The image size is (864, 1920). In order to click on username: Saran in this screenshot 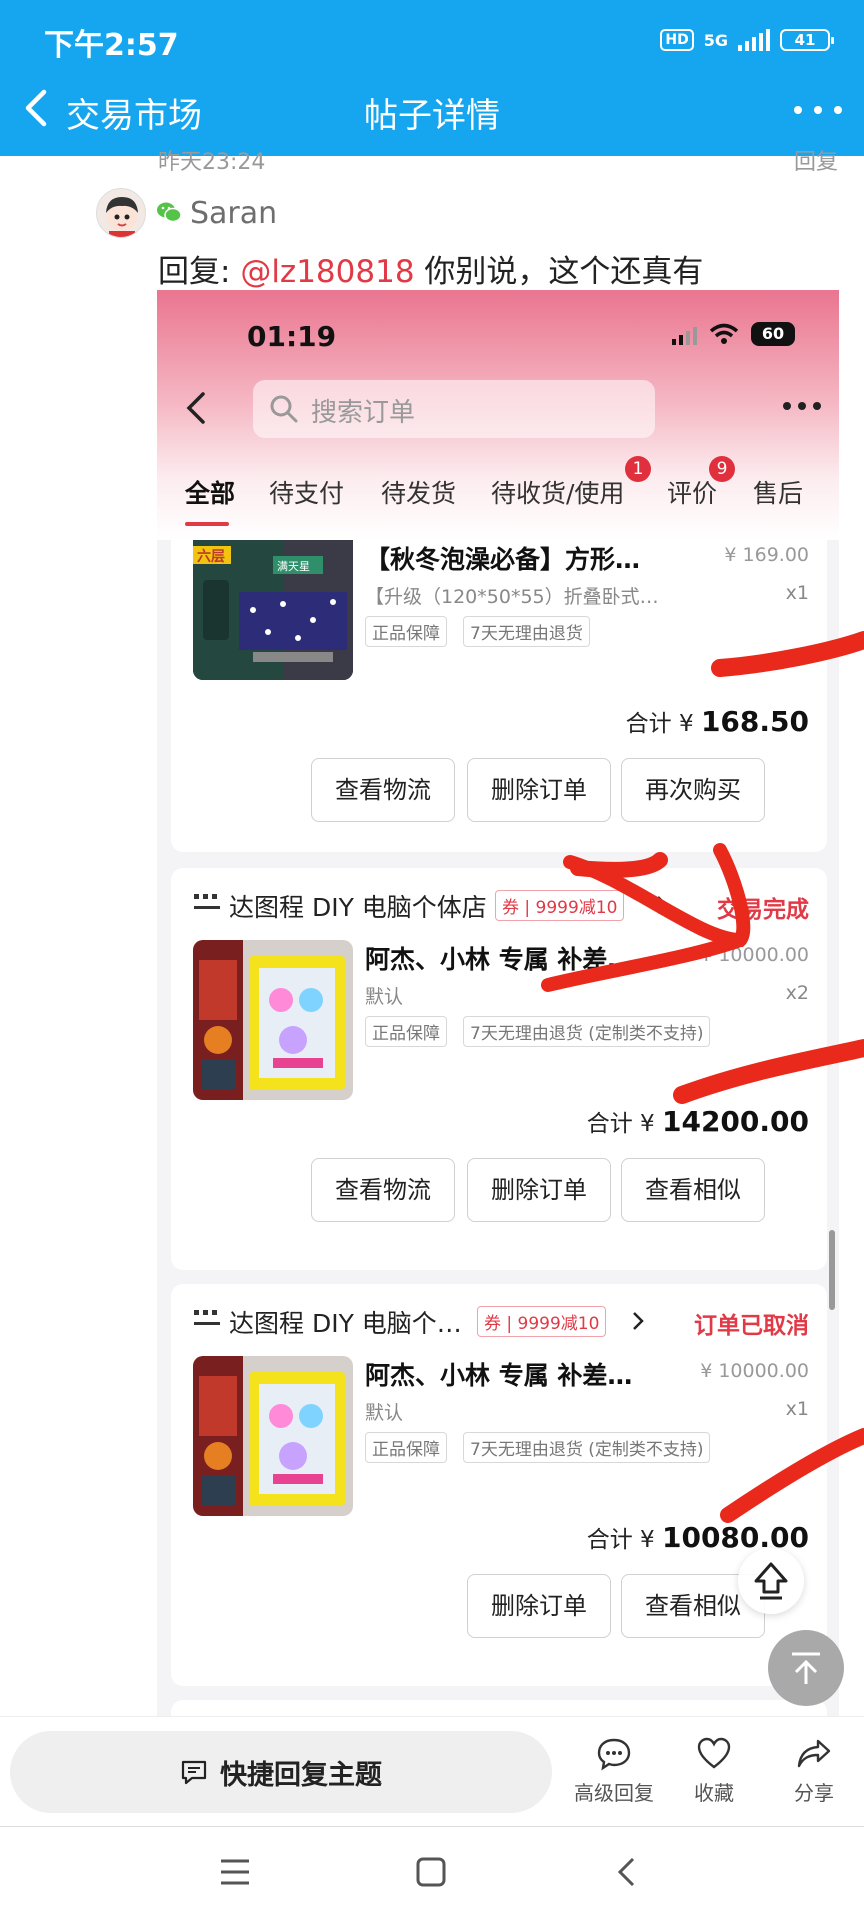, I will do `click(233, 213)`.